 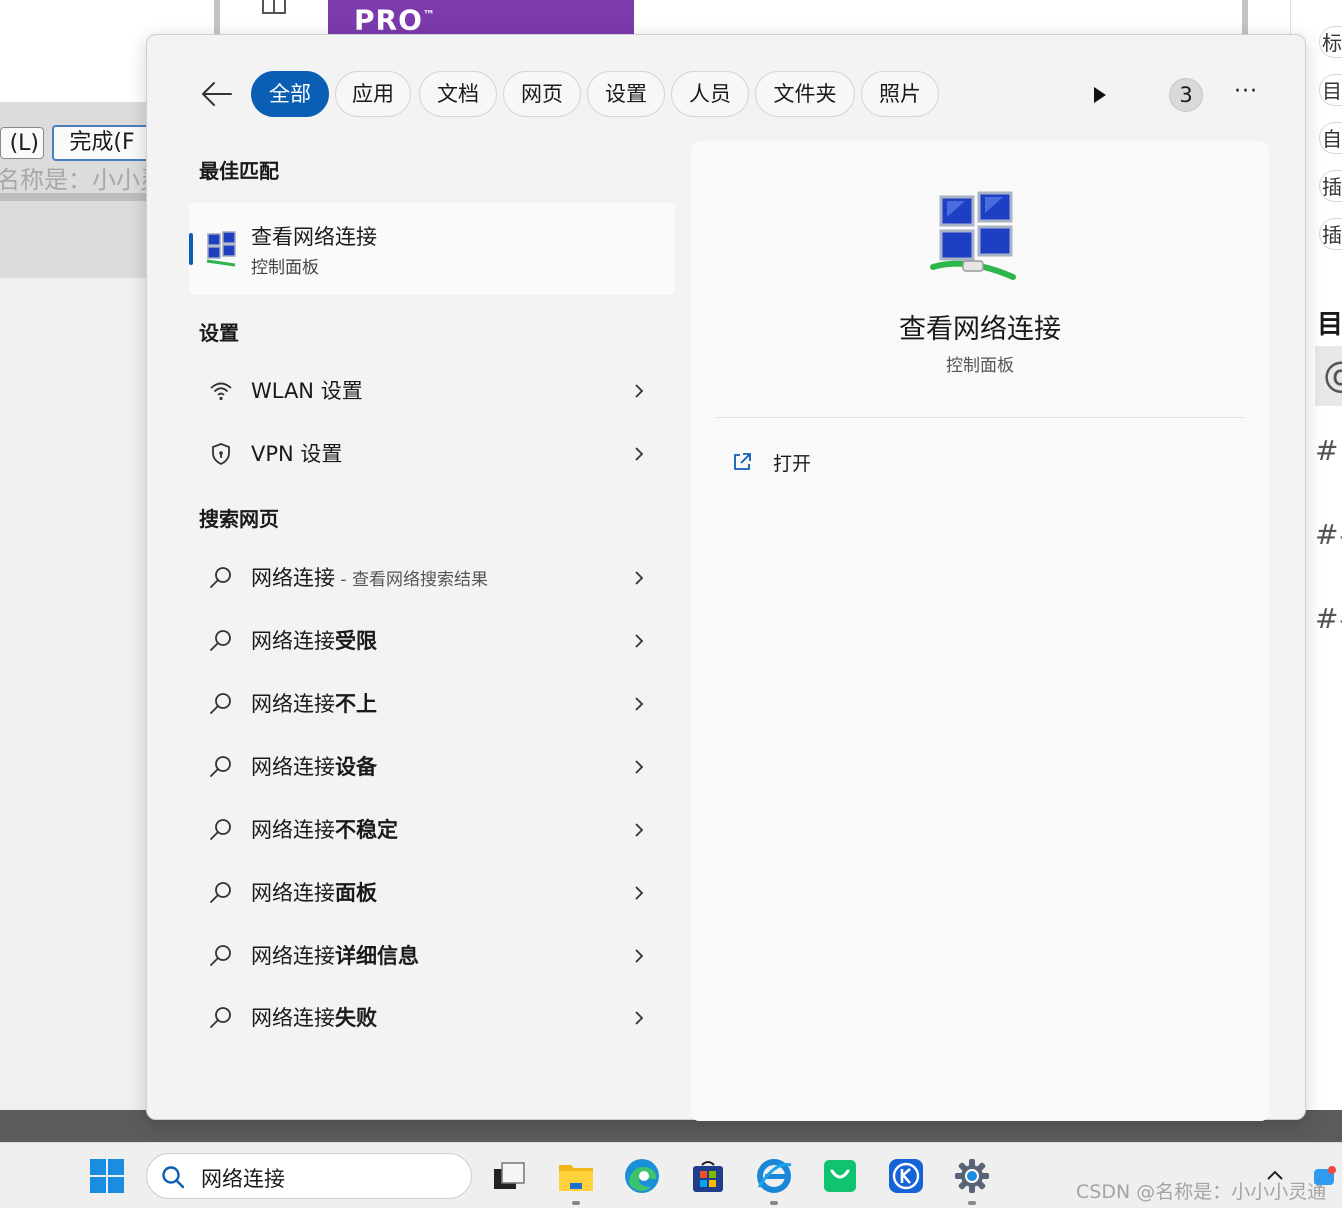 I want to click on open-label: 打开, so click(x=792, y=464).